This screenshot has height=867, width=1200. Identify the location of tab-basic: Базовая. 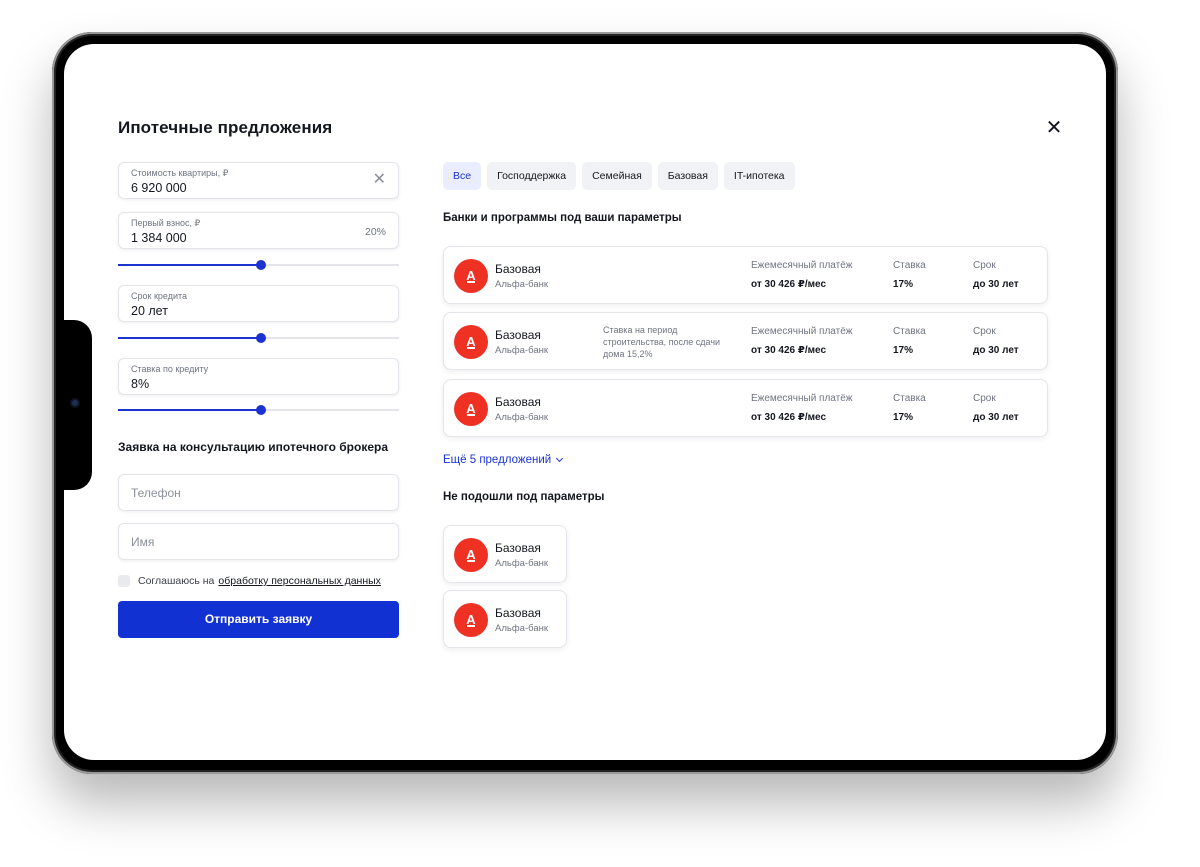
(687, 176).